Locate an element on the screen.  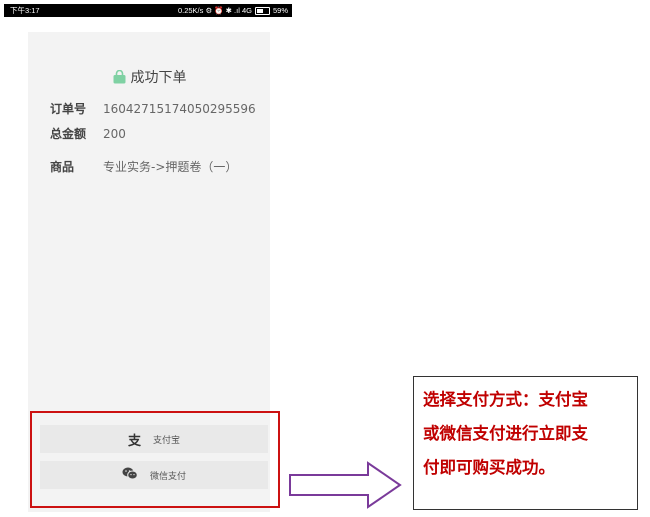
product-row: 商品 专业实务->押题卷（一） is located at coordinates (143, 166).